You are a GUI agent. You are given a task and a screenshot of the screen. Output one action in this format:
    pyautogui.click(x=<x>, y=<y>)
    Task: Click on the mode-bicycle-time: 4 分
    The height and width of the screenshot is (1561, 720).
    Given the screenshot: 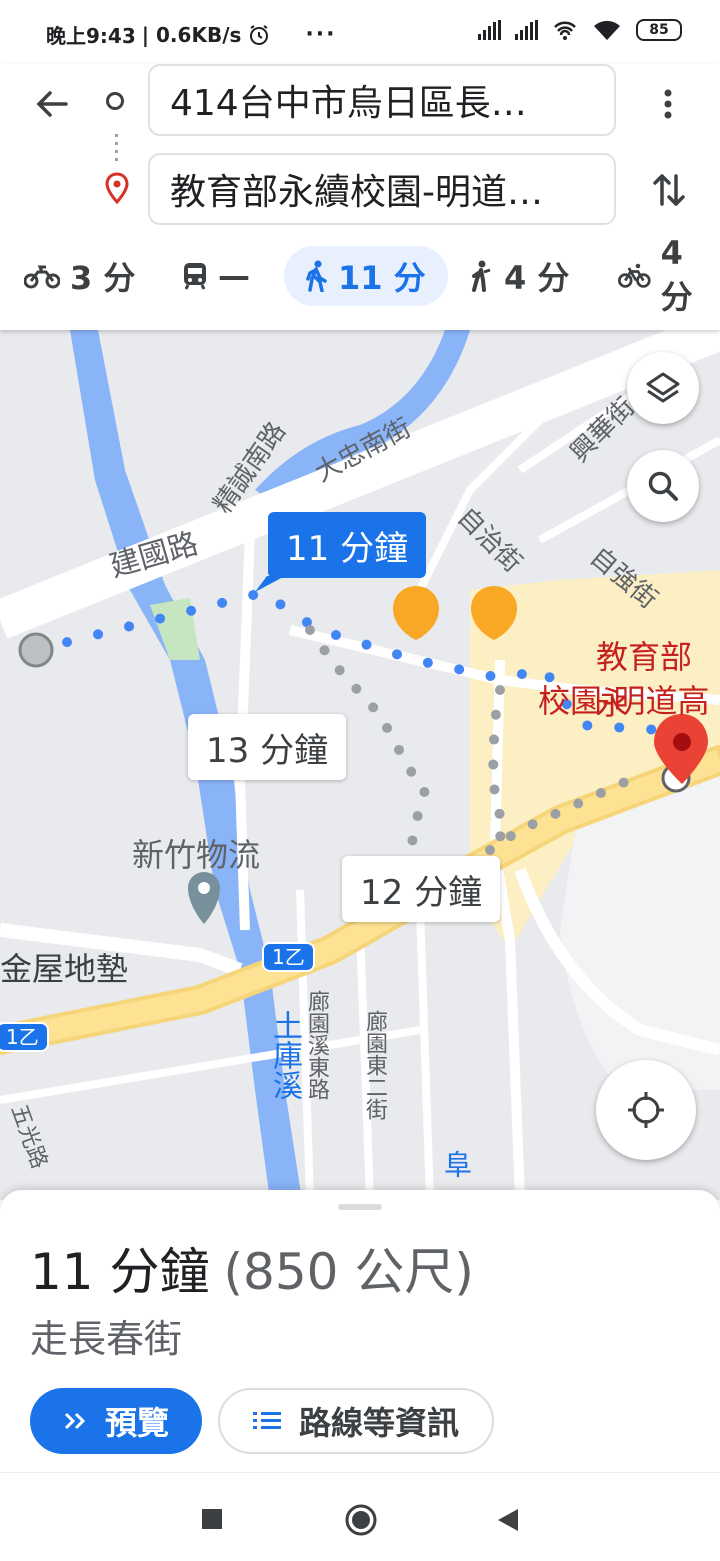 What is the action you would take?
    pyautogui.click(x=676, y=275)
    